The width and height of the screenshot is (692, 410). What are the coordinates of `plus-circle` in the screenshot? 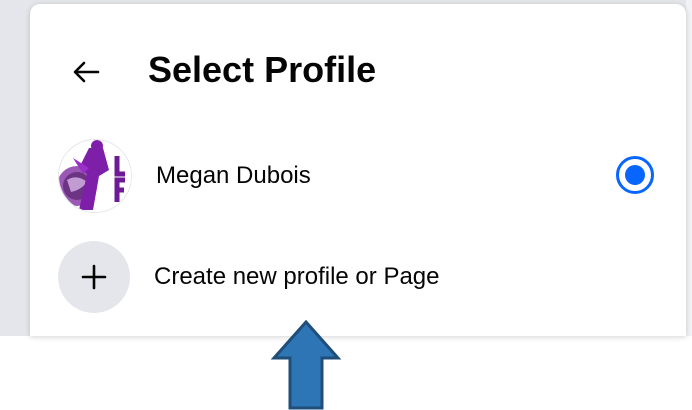 It's located at (94, 277).